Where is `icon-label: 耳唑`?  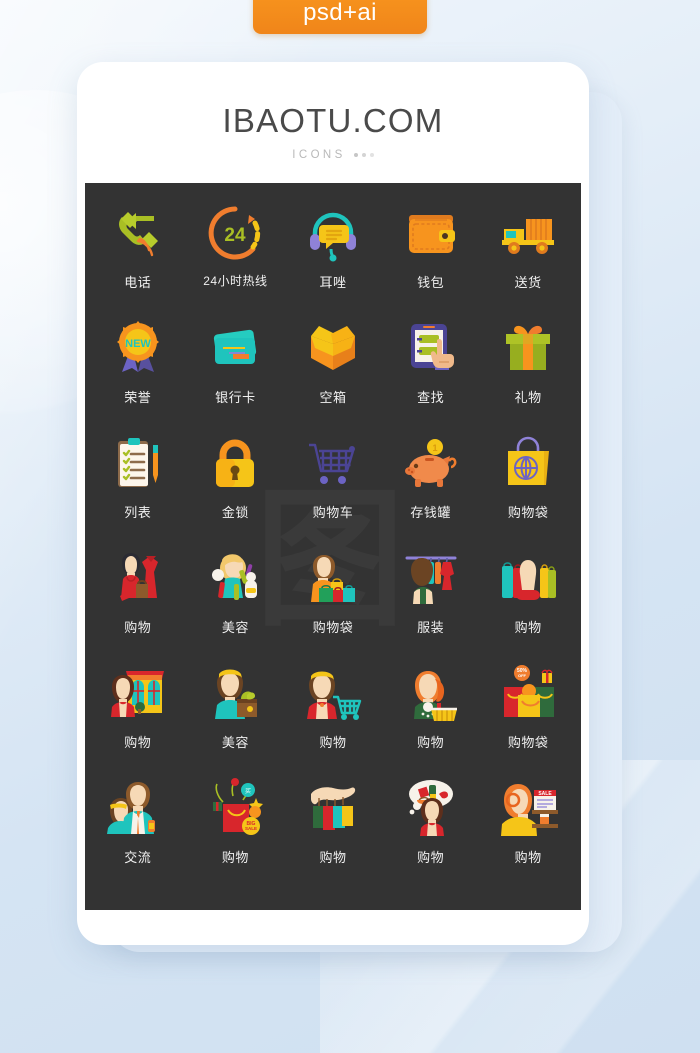
icon-label: 耳唑 is located at coordinates (333, 282).